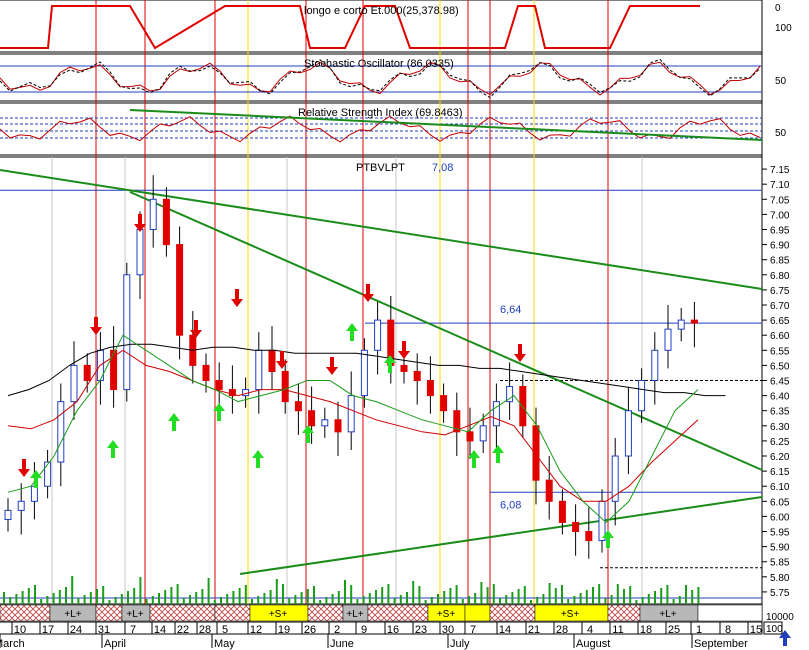 This screenshot has height=650, width=809. Describe the element at coordinates (183, 630) in the screenshot. I see `x-day-label: 22` at that location.